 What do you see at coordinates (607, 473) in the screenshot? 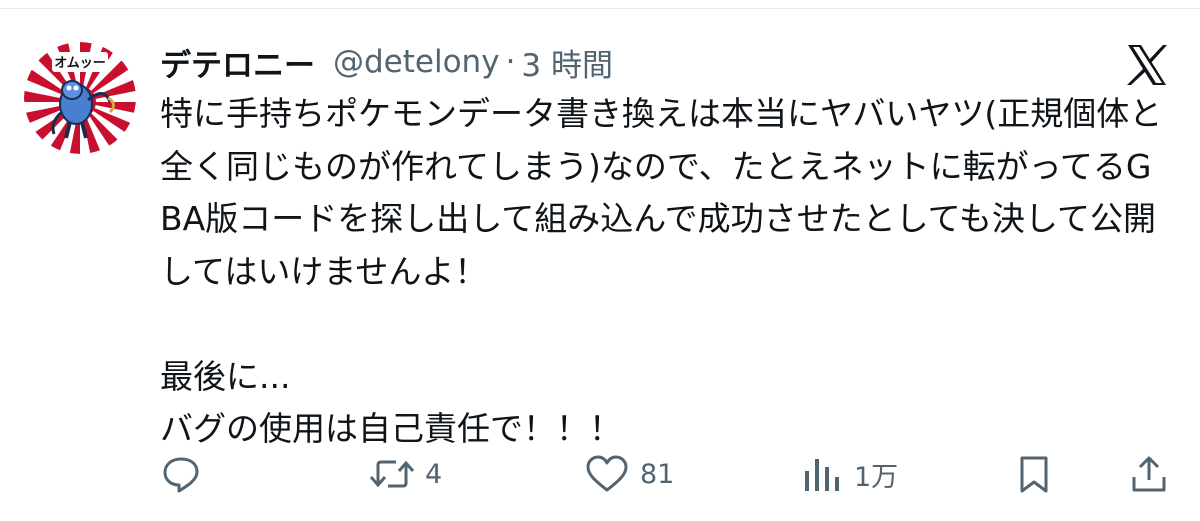
I see `heart-icon` at bounding box center [607, 473].